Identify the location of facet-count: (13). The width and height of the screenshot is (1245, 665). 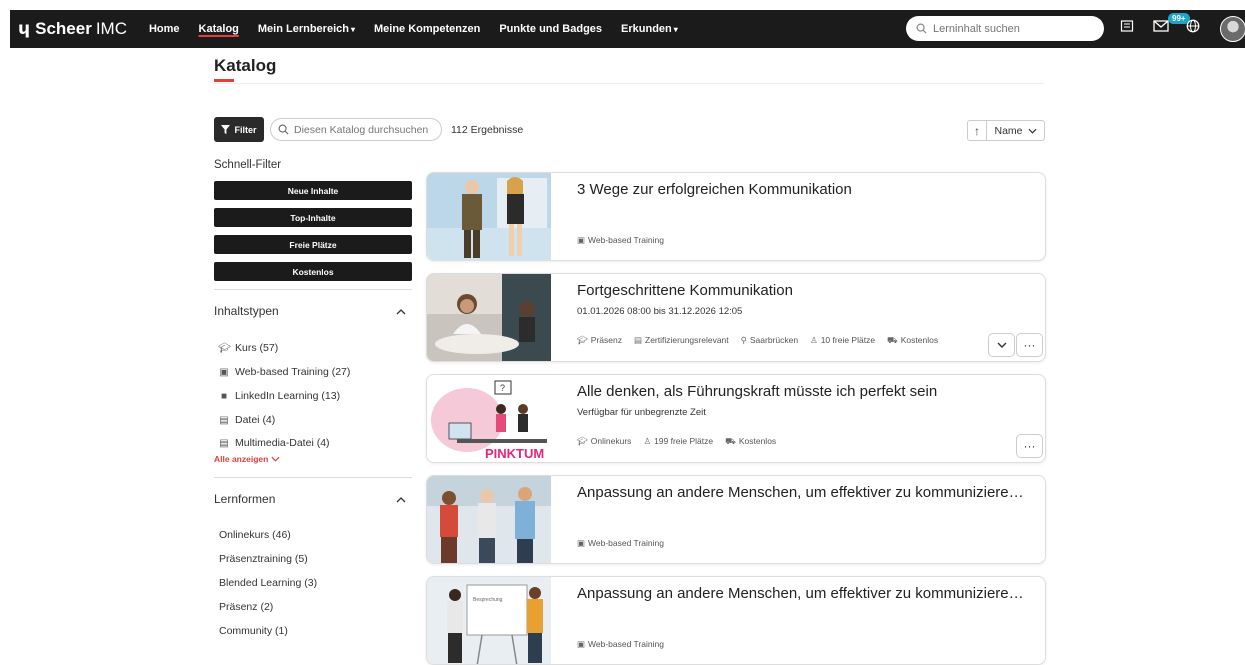
(331, 396).